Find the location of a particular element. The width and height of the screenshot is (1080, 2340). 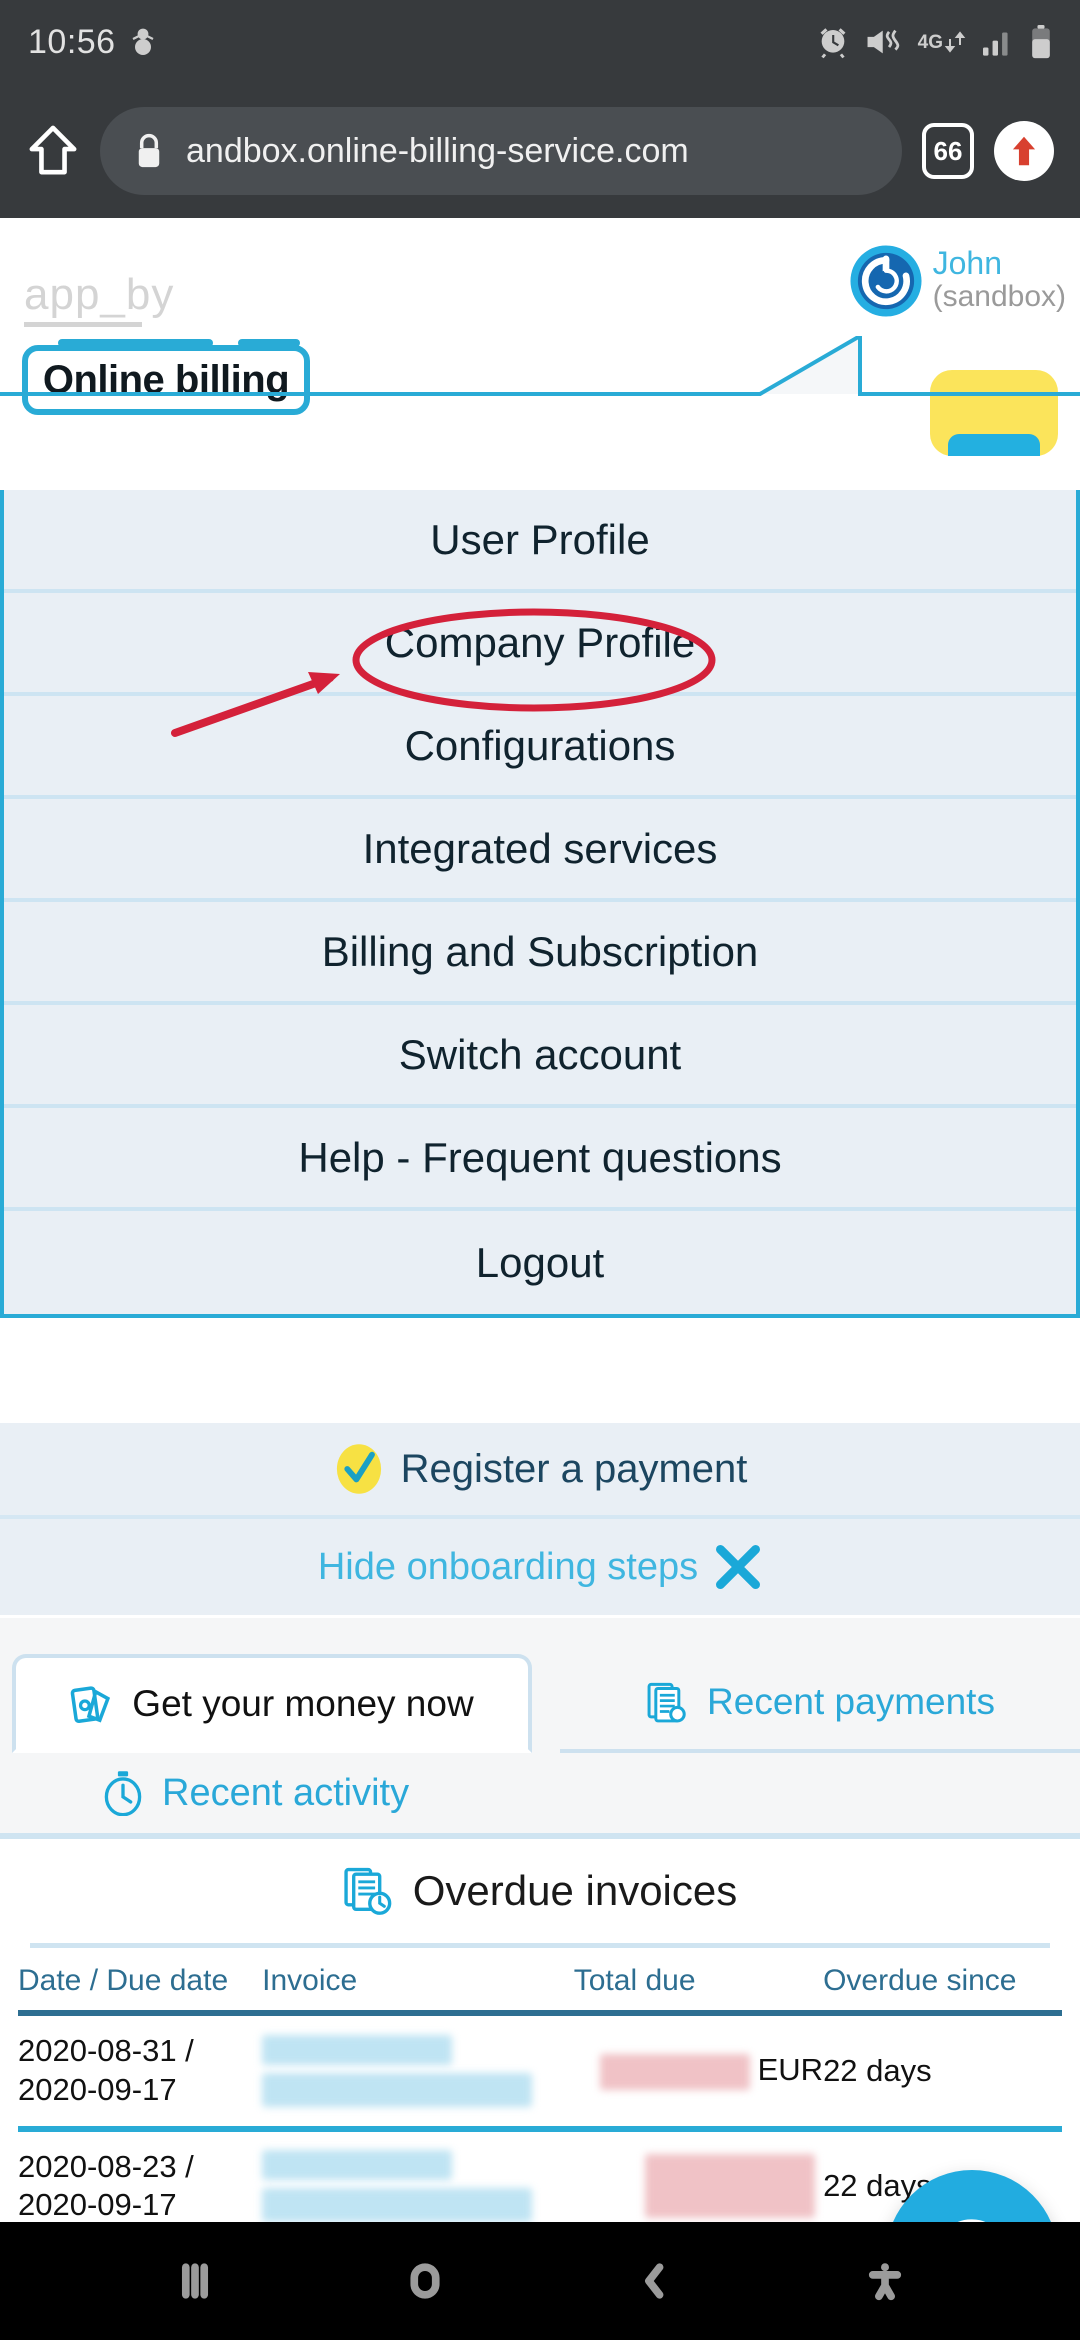

column-header-overdue-since: Overdue since is located at coordinates (920, 1980).